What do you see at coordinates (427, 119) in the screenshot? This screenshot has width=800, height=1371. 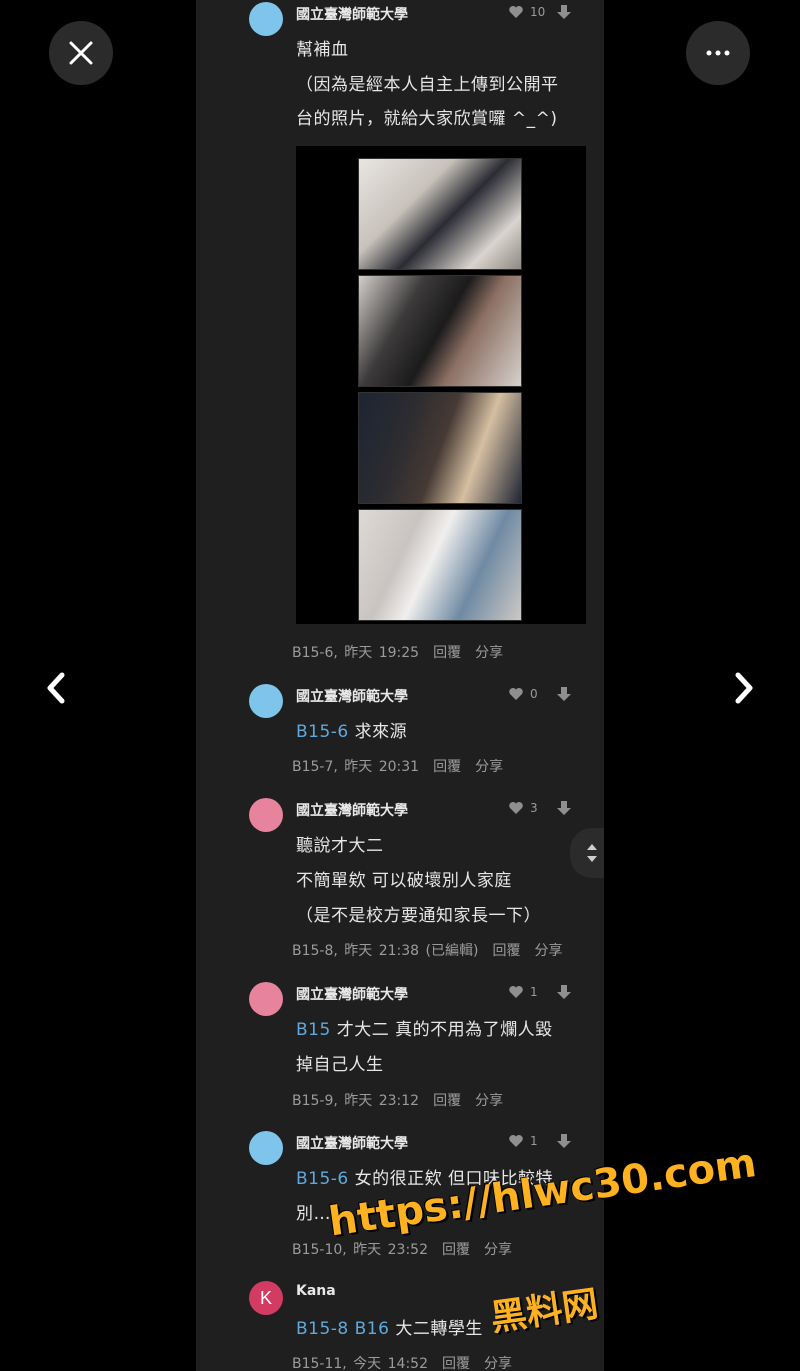 I see `comment-text: 台的照片，就給大家欣賞囉 ^_^)` at bounding box center [427, 119].